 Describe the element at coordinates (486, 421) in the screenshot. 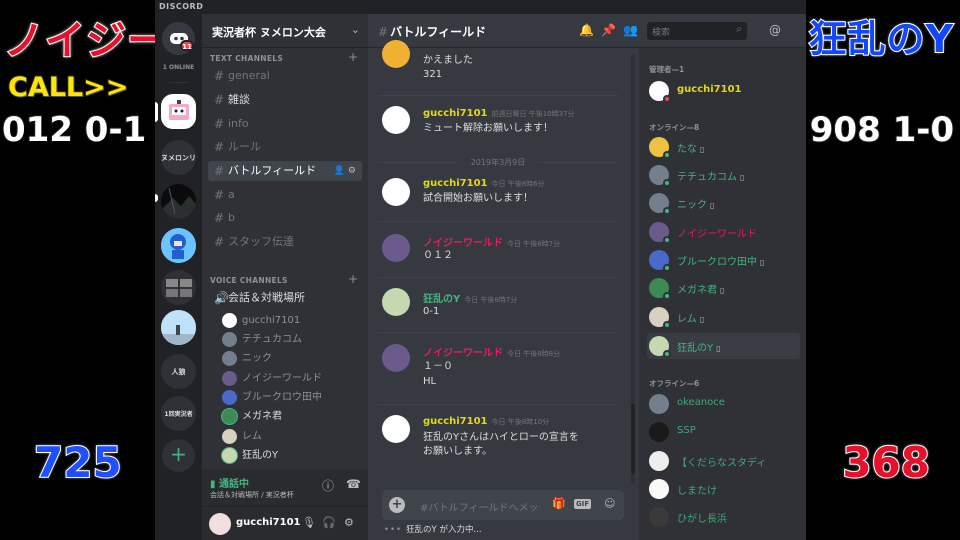

I see `message-author: gucchi7101 今日 午後8時10分` at that location.